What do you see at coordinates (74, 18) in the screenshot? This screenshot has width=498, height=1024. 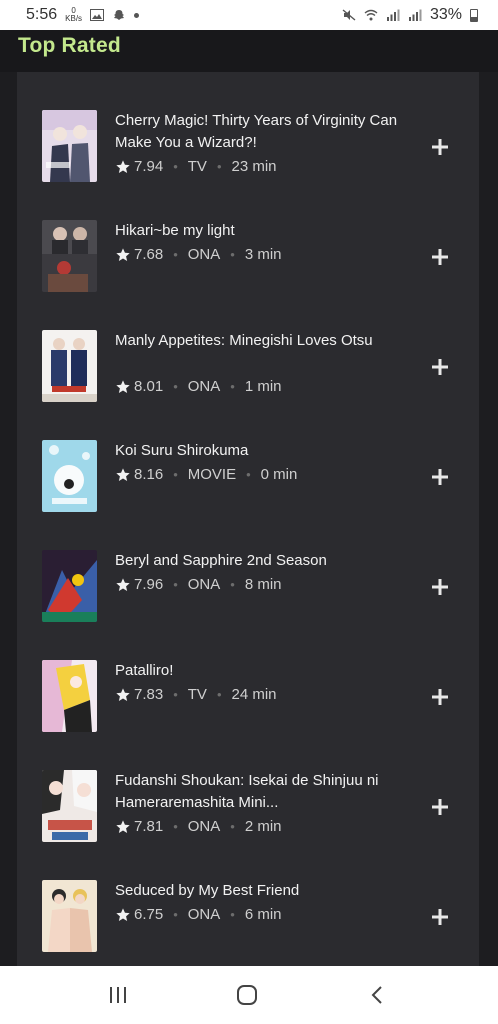 I see `network-speed-unit: KB/s` at bounding box center [74, 18].